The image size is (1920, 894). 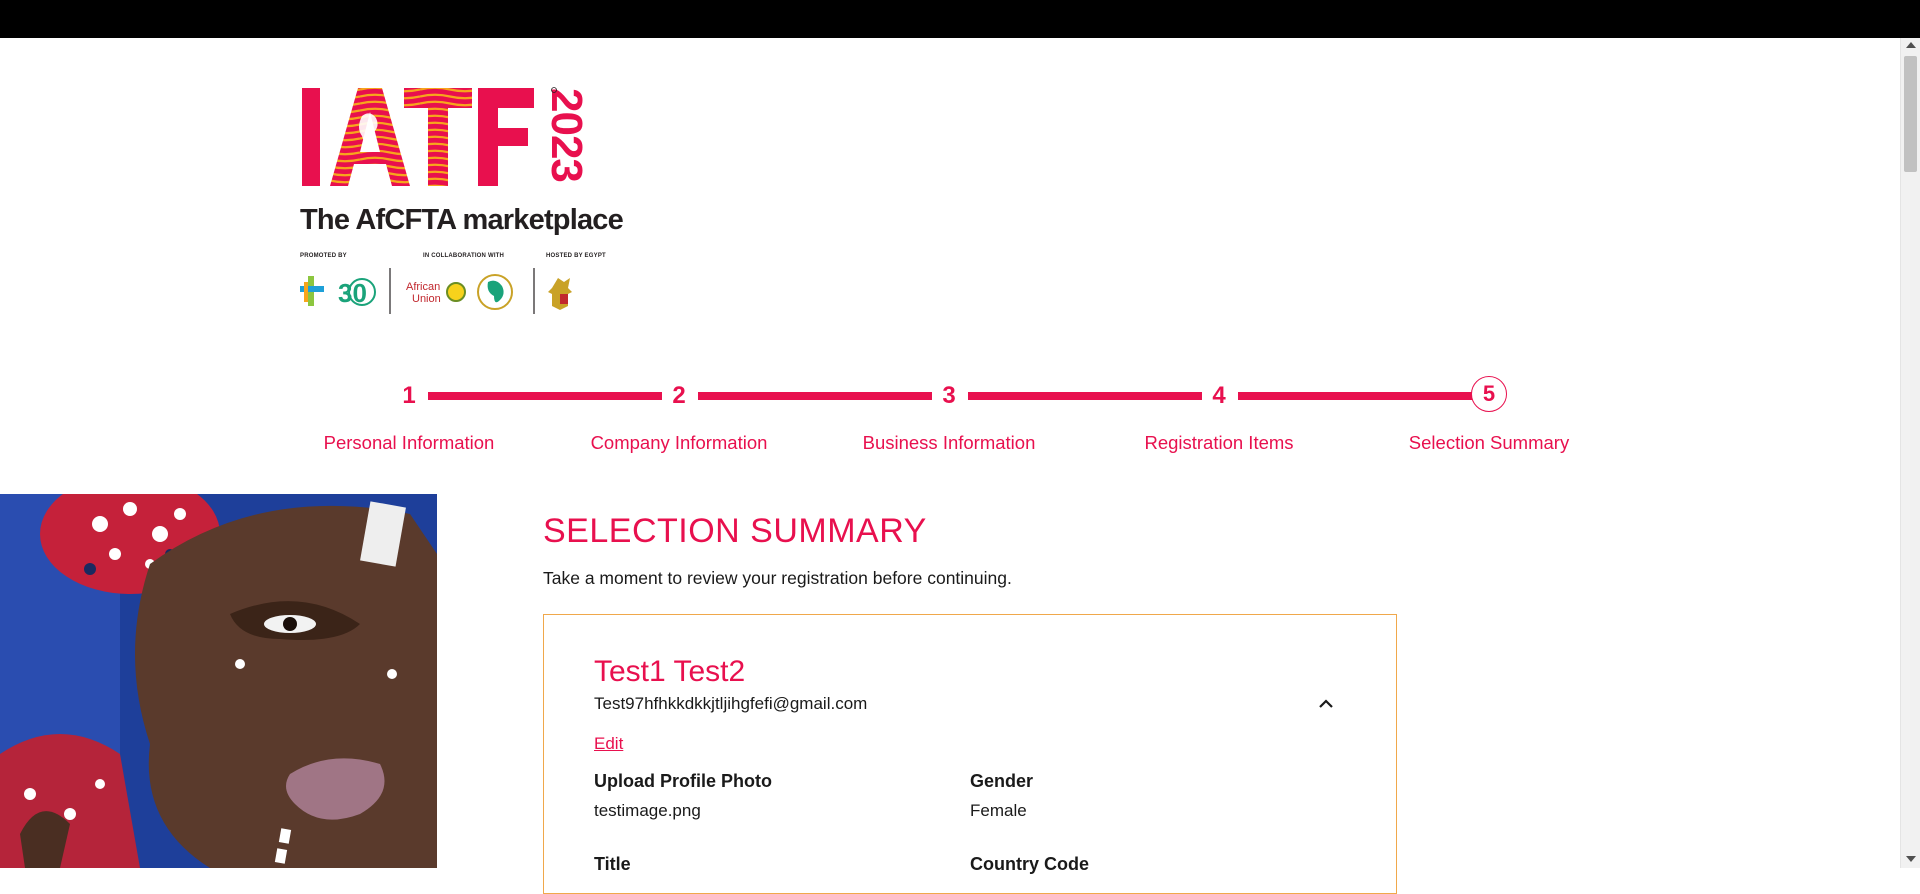 What do you see at coordinates (679, 396) in the screenshot?
I see `step-2-number: 2` at bounding box center [679, 396].